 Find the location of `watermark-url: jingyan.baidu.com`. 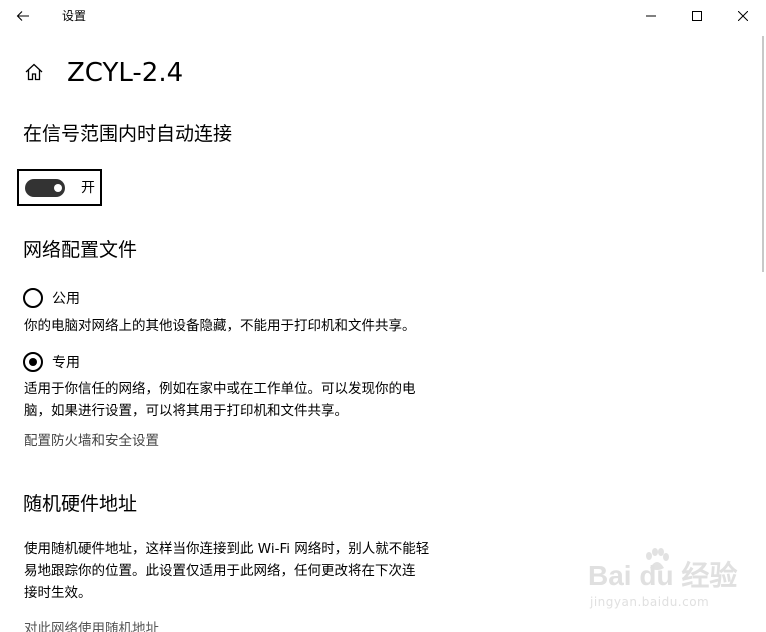

watermark-url: jingyan.baidu.com is located at coordinates (650, 602).